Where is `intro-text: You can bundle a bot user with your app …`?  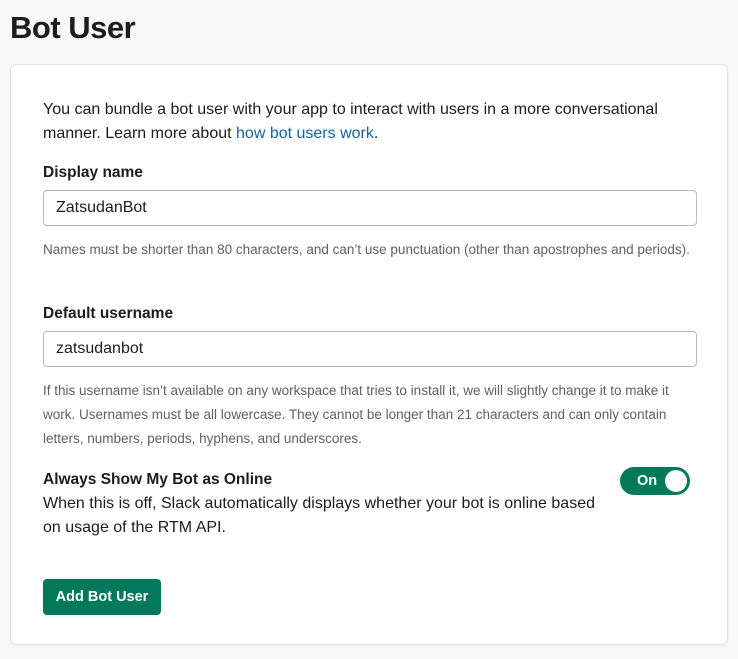
intro-text: You can bundle a bot user with your app … is located at coordinates (363, 122).